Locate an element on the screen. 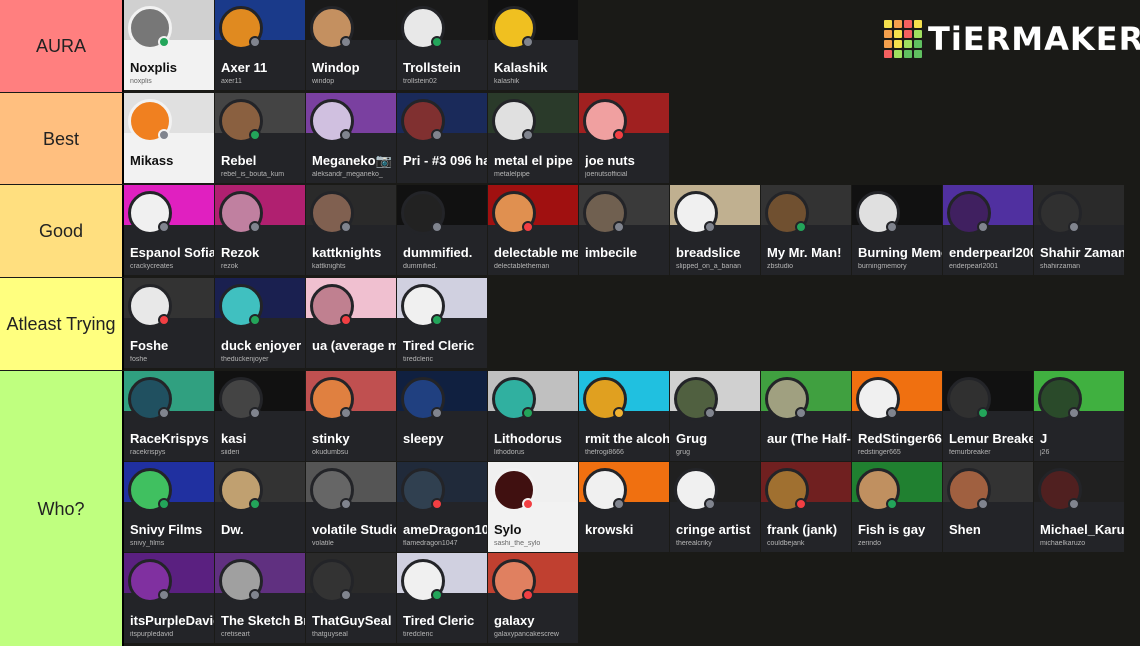 The height and width of the screenshot is (646, 1140). tier-item-card: volatile Studios volatile is located at coordinates (351, 507).